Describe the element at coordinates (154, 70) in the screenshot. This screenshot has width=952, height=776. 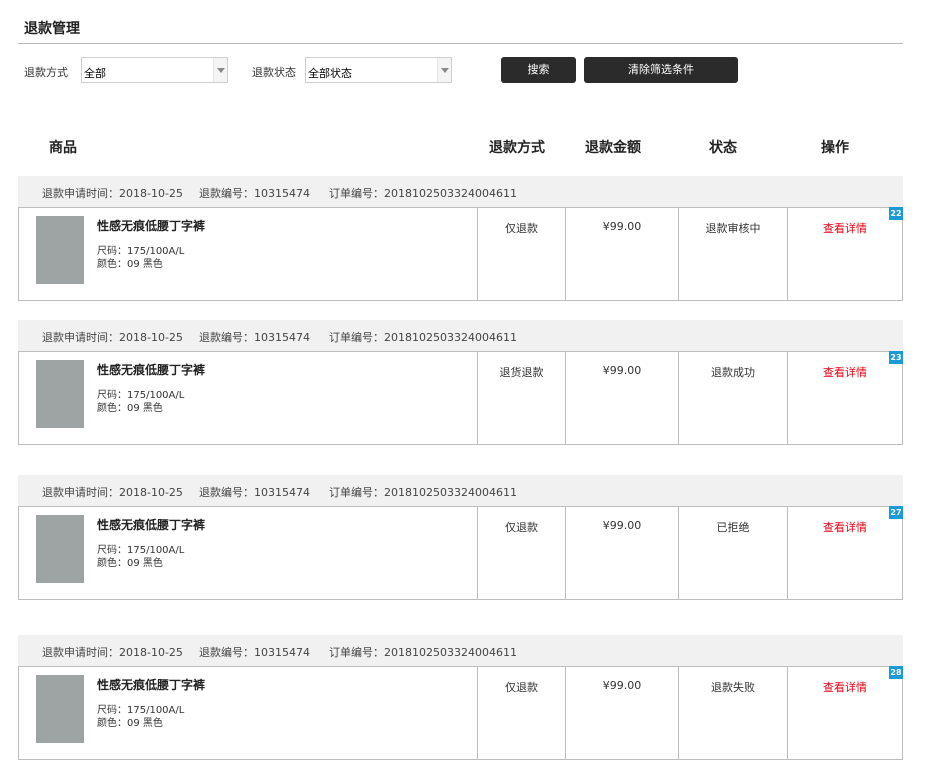
I see `refund-method-select: 全部` at that location.